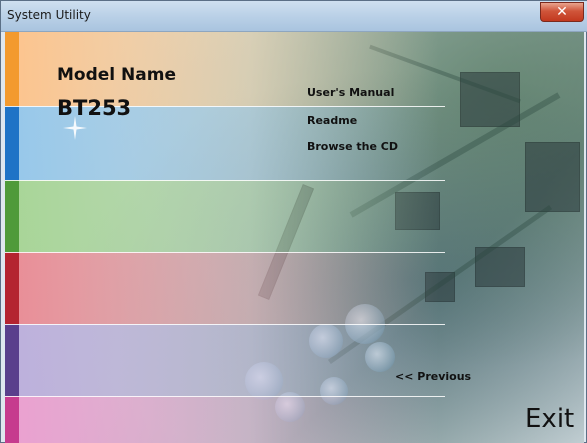  What do you see at coordinates (12, 216) in the screenshot?
I see `stripe-green` at bounding box center [12, 216].